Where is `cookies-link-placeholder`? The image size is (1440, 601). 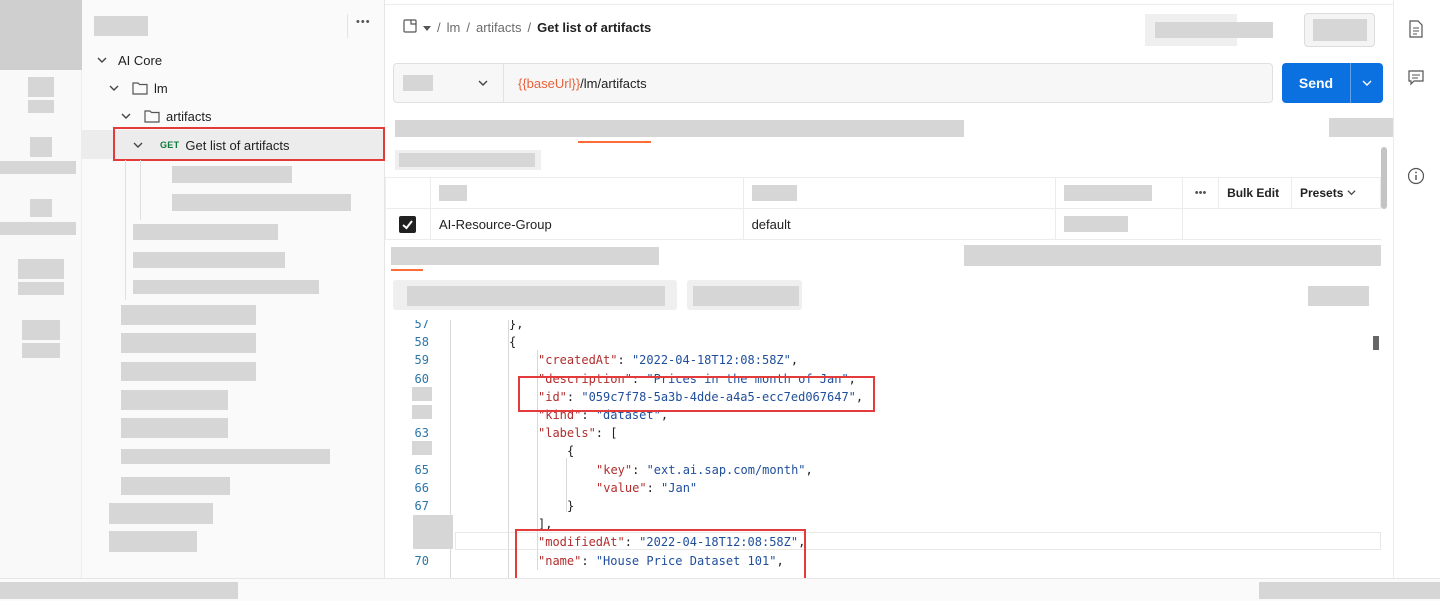
cookies-link-placeholder is located at coordinates (1361, 127).